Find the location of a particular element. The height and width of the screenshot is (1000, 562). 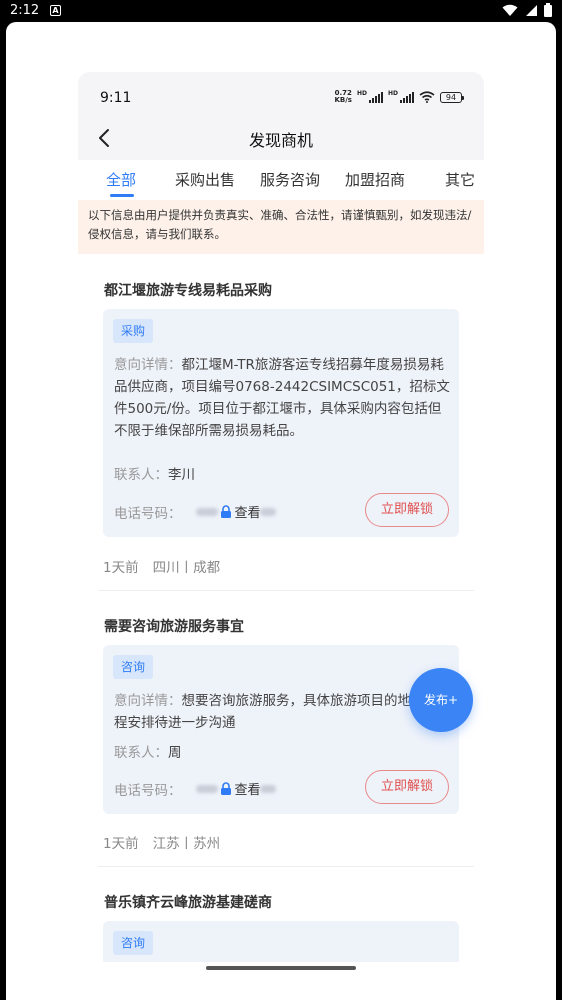

tab-all: 全部 is located at coordinates (121, 179).